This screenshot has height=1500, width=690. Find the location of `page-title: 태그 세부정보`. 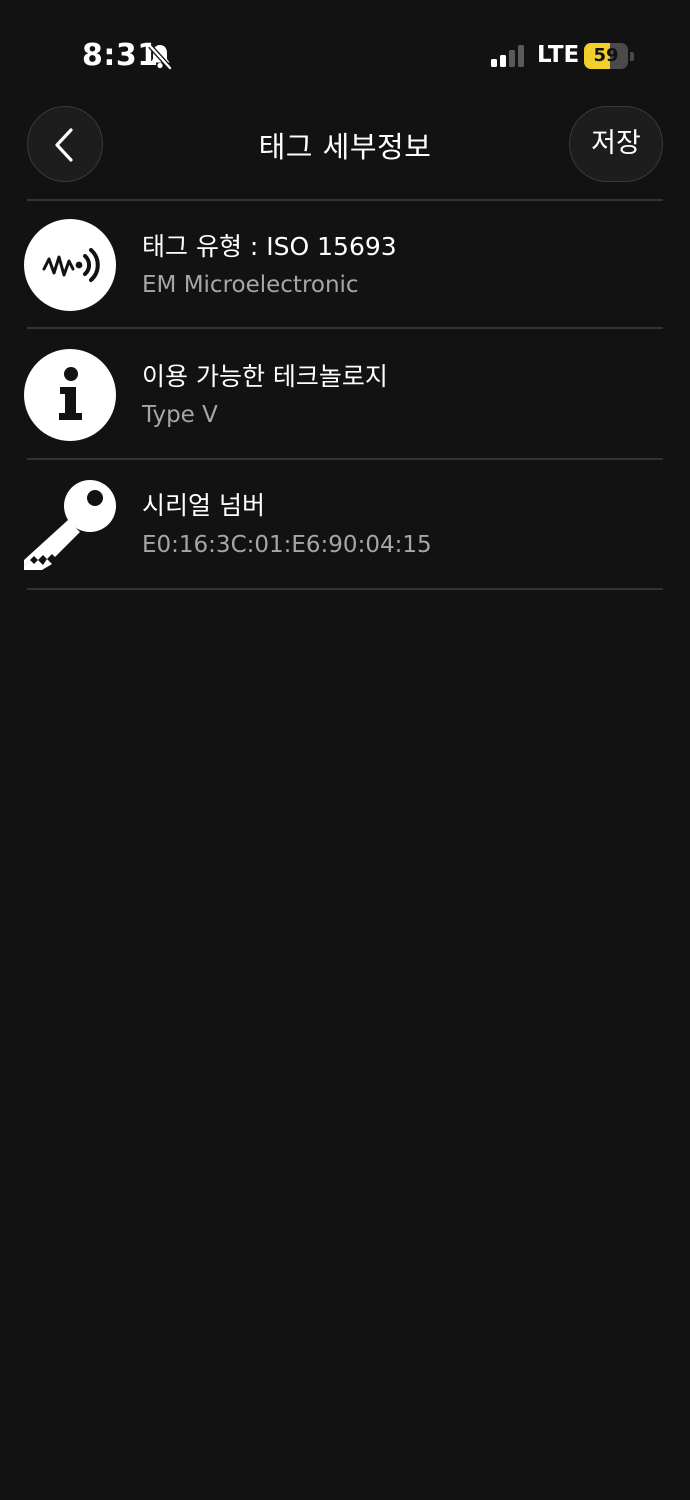

page-title: 태그 세부정보 is located at coordinates (345, 147).